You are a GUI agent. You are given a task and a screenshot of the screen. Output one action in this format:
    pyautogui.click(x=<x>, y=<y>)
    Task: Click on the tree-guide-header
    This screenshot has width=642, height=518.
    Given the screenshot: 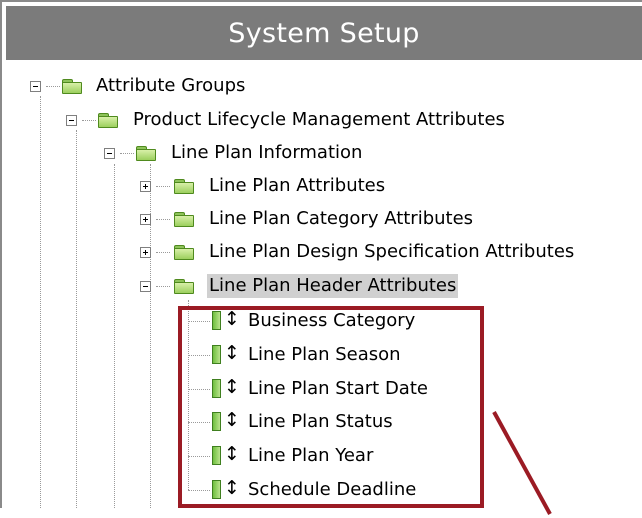 What is the action you would take?
    pyautogui.click(x=188, y=395)
    